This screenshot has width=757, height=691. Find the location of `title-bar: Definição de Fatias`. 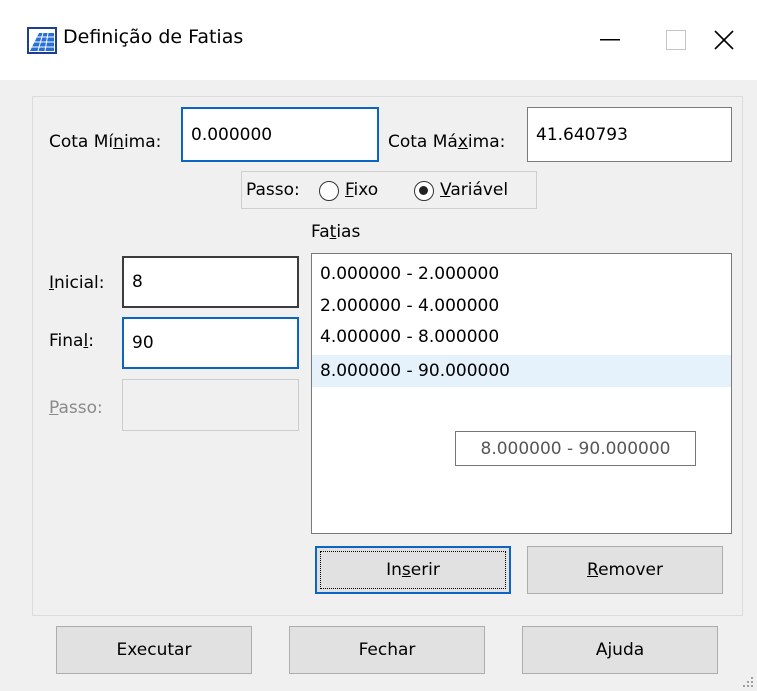

title-bar: Definição de Fatias is located at coordinates (378, 40).